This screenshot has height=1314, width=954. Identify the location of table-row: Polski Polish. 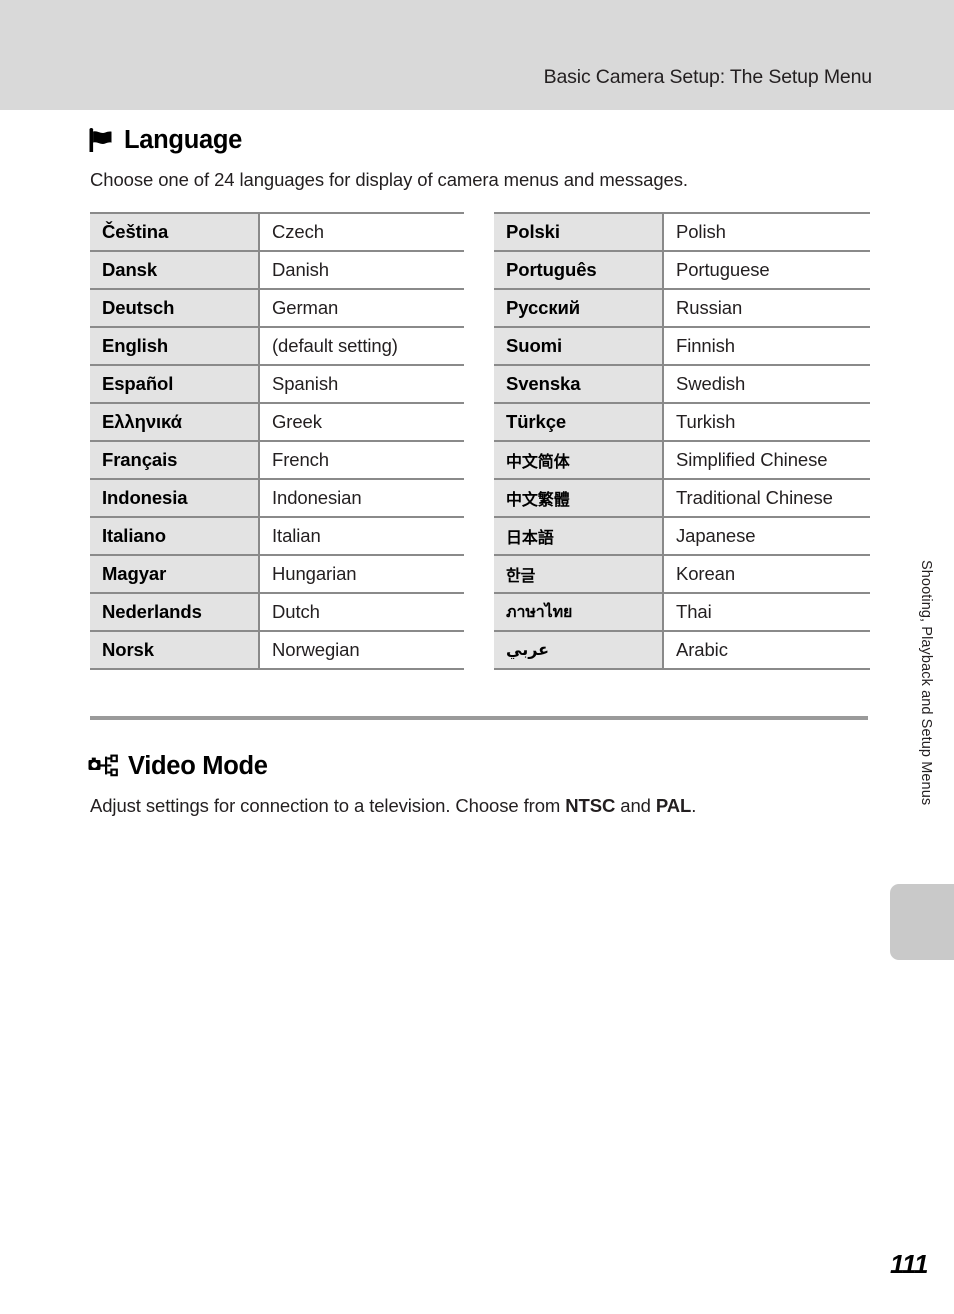
(682, 231).